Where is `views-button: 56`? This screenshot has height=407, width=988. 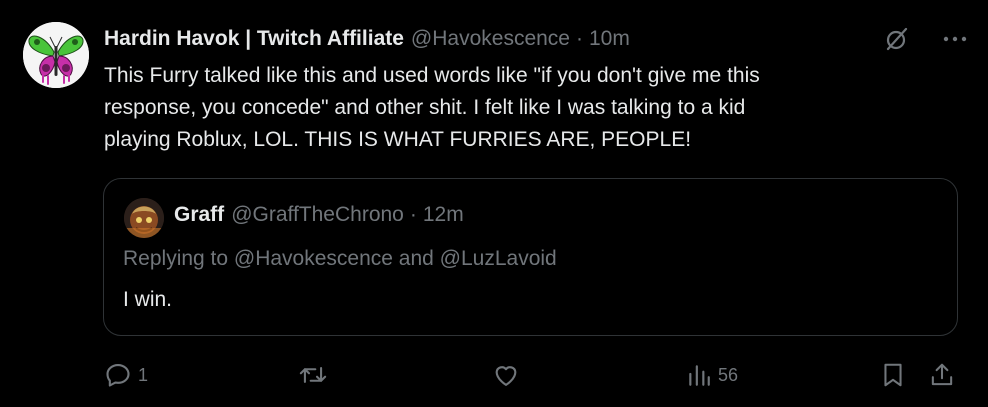
views-button: 56 is located at coordinates (712, 375).